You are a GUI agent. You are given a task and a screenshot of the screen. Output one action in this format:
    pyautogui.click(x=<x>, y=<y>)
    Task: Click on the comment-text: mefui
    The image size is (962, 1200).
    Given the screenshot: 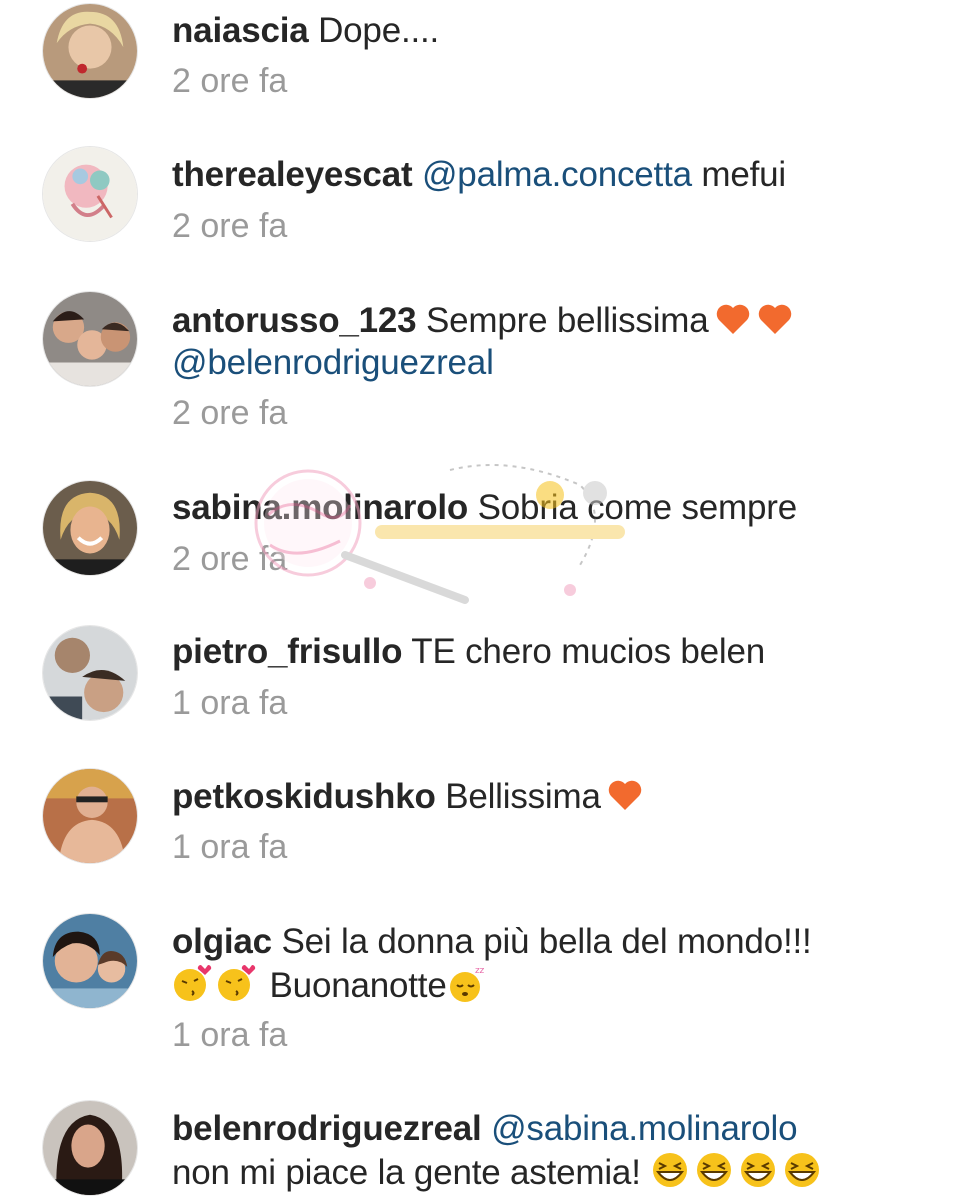 What is the action you would take?
    pyautogui.click(x=743, y=174)
    